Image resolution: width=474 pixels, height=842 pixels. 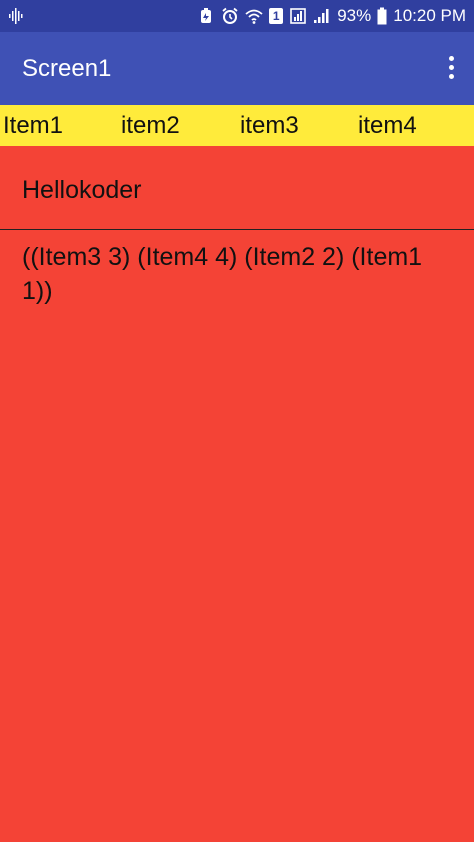 I want to click on hello-label: Hellokoder, so click(x=82, y=190).